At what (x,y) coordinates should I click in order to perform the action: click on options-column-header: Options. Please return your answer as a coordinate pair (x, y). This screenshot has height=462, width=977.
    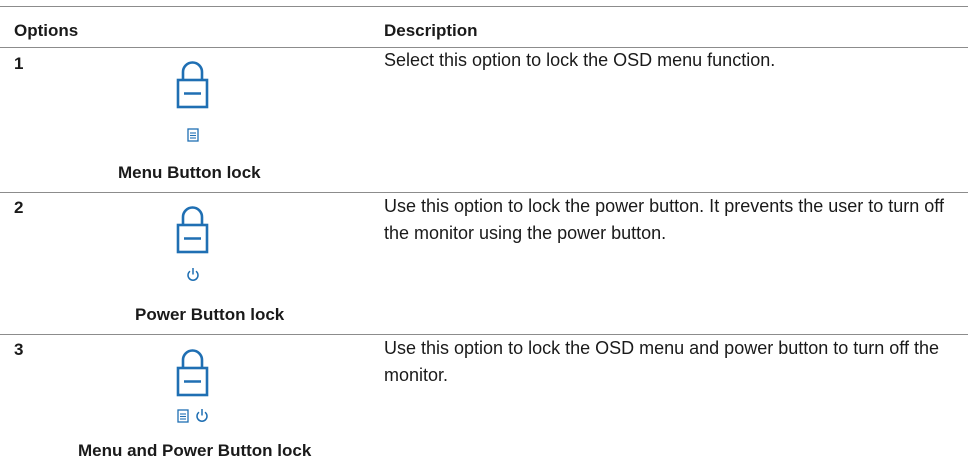
    Looking at the image, I should click on (46, 30).